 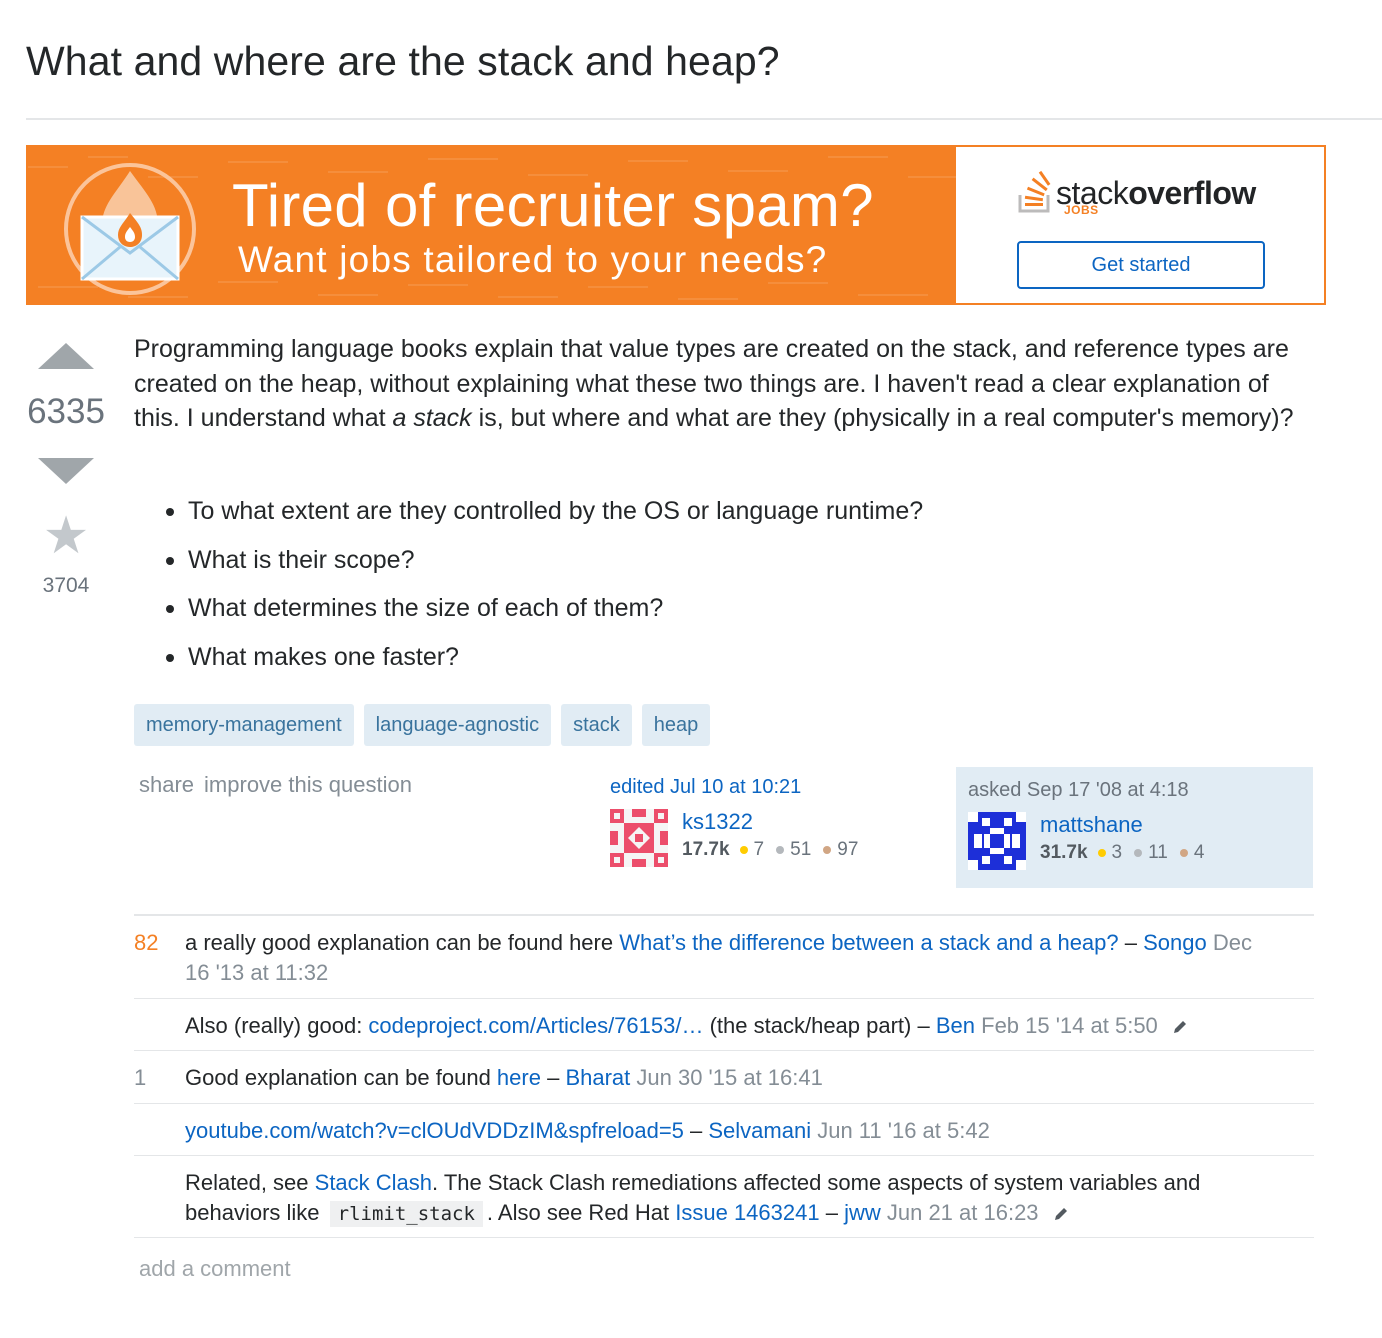 What do you see at coordinates (903, 1130) in the screenshot?
I see `comment-date: Jun 11 '16 at 5:42` at bounding box center [903, 1130].